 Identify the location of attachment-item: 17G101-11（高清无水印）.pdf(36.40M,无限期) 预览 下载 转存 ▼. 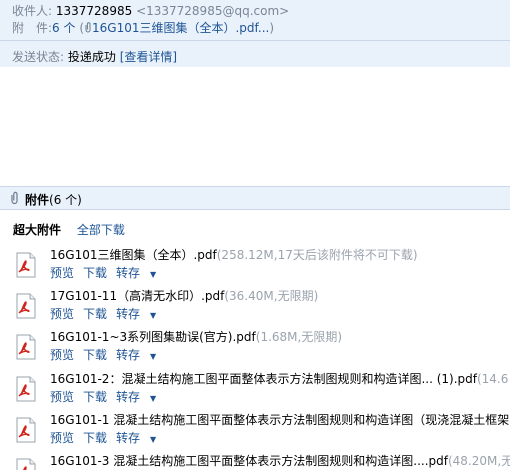
(255, 307).